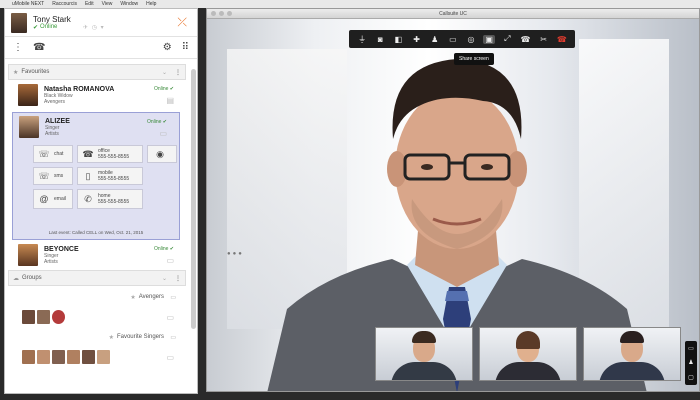 Image resolution: width=700 pixels, height=400 pixels. I want to click on mobile-call-button: ▯ mobile 555-555-8555, so click(110, 176).